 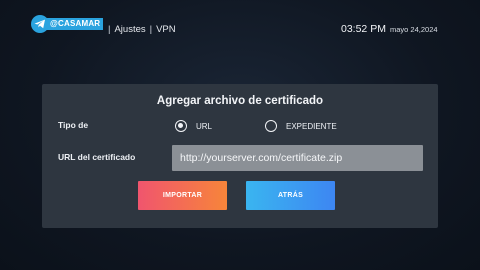 I want to click on telegram-icon, so click(x=40, y=24).